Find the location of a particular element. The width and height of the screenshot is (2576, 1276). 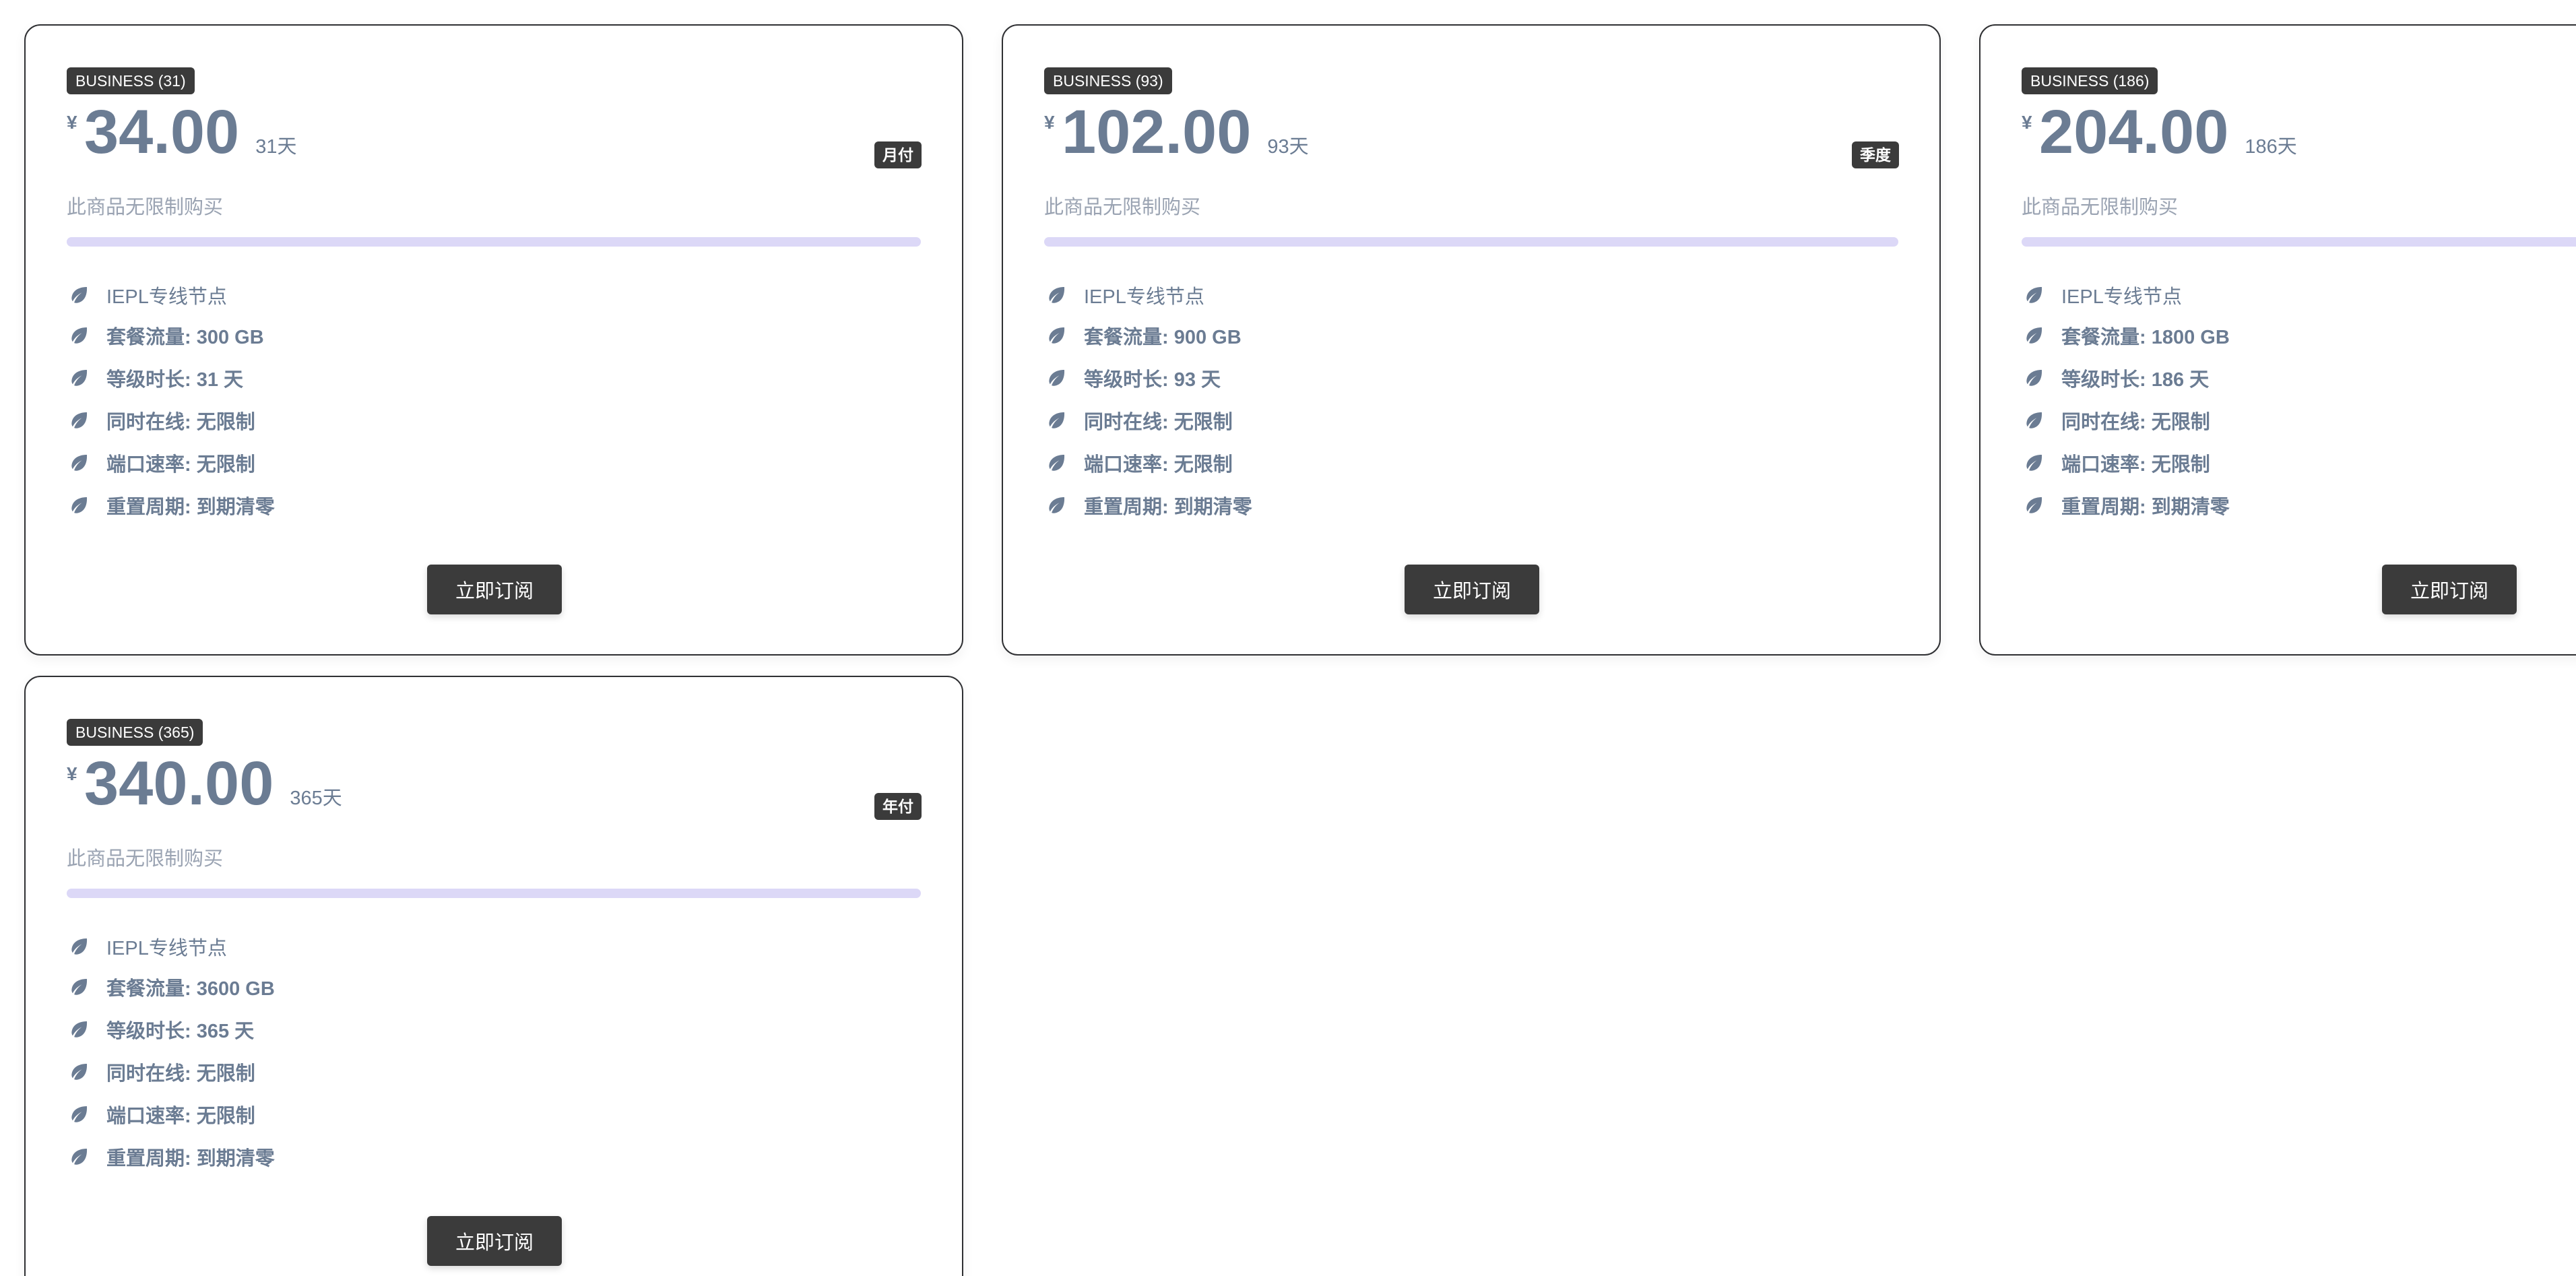

feature-item-traffic: 套餐流量: 300 GB is located at coordinates (171, 335).